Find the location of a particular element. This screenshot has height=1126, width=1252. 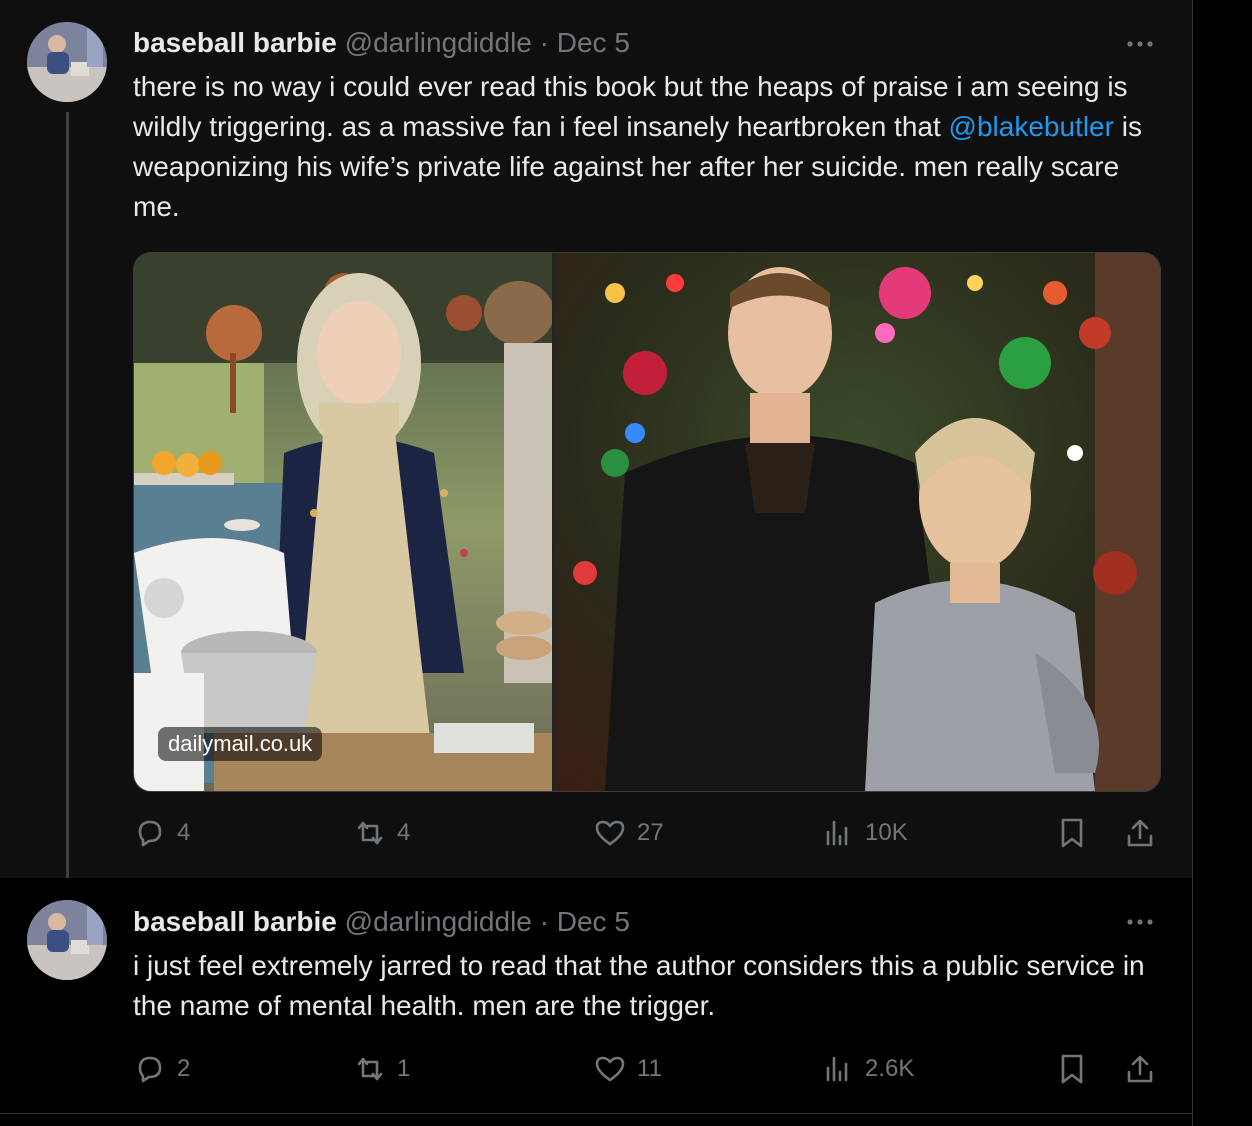

repost-count: 1 is located at coordinates (404, 1068).